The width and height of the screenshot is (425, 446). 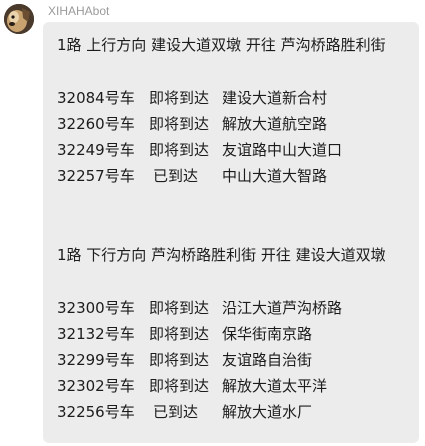 I want to click on bus-location: 友谊路自治街, so click(x=267, y=360).